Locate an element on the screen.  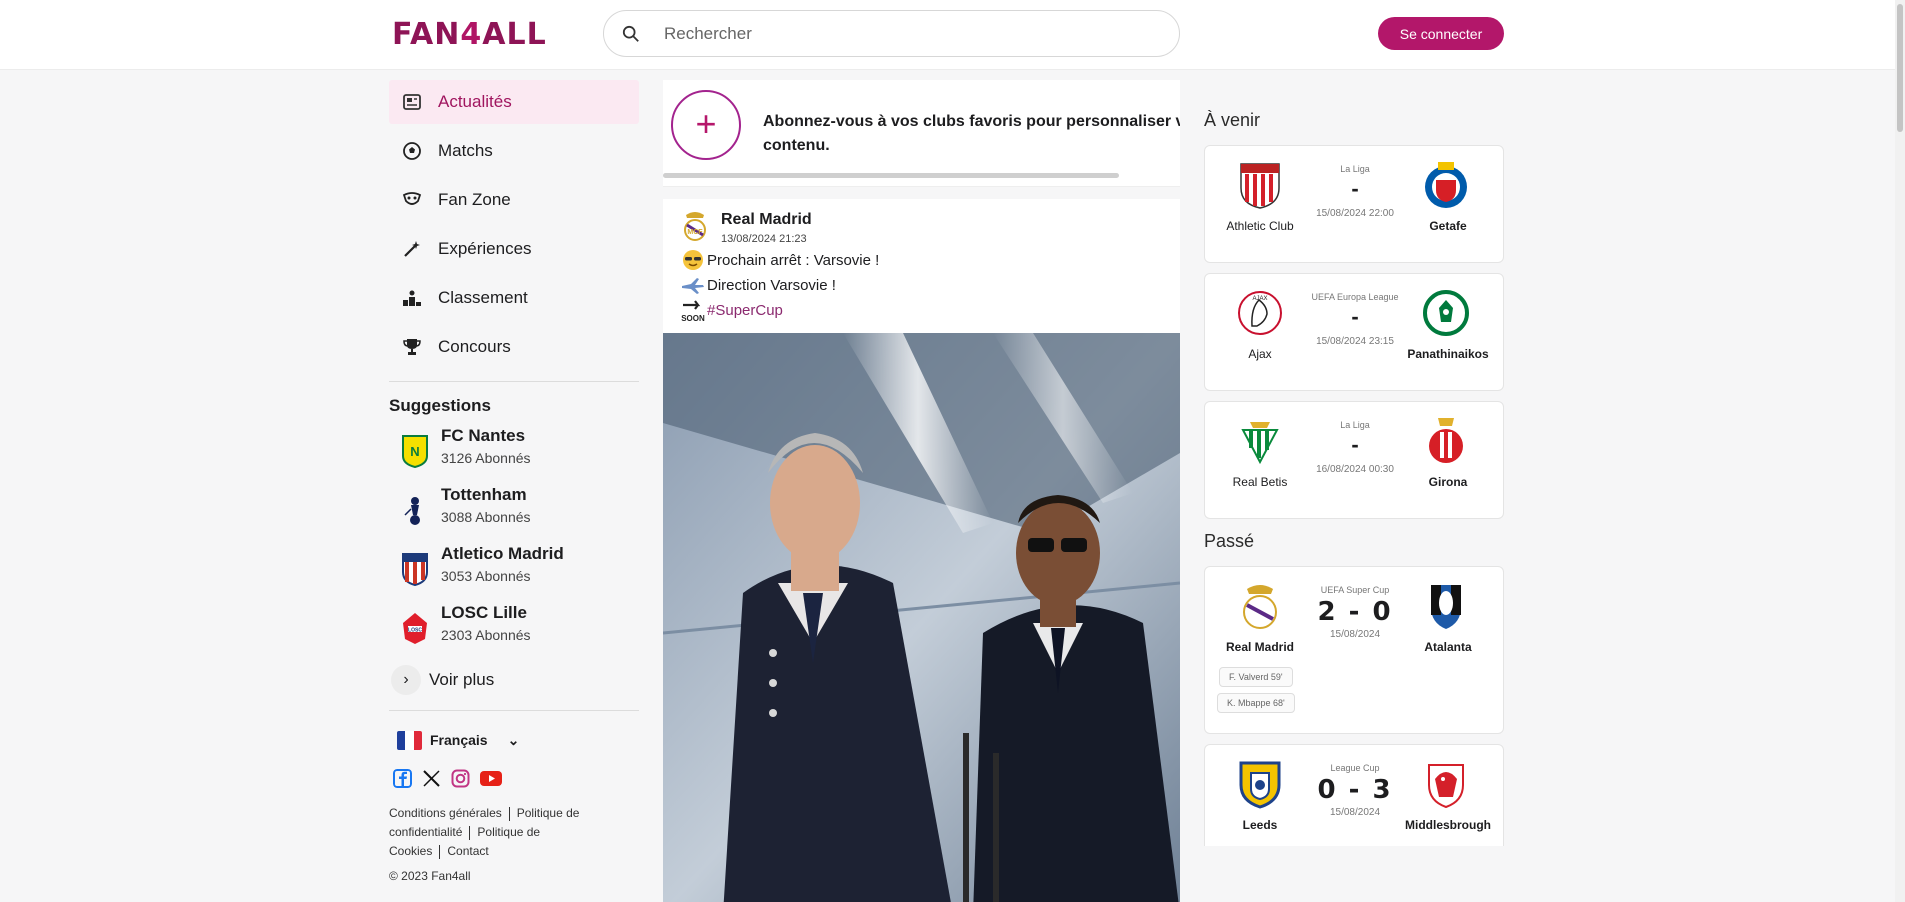
terms-link: Conditions générales is located at coordinates (445, 813).